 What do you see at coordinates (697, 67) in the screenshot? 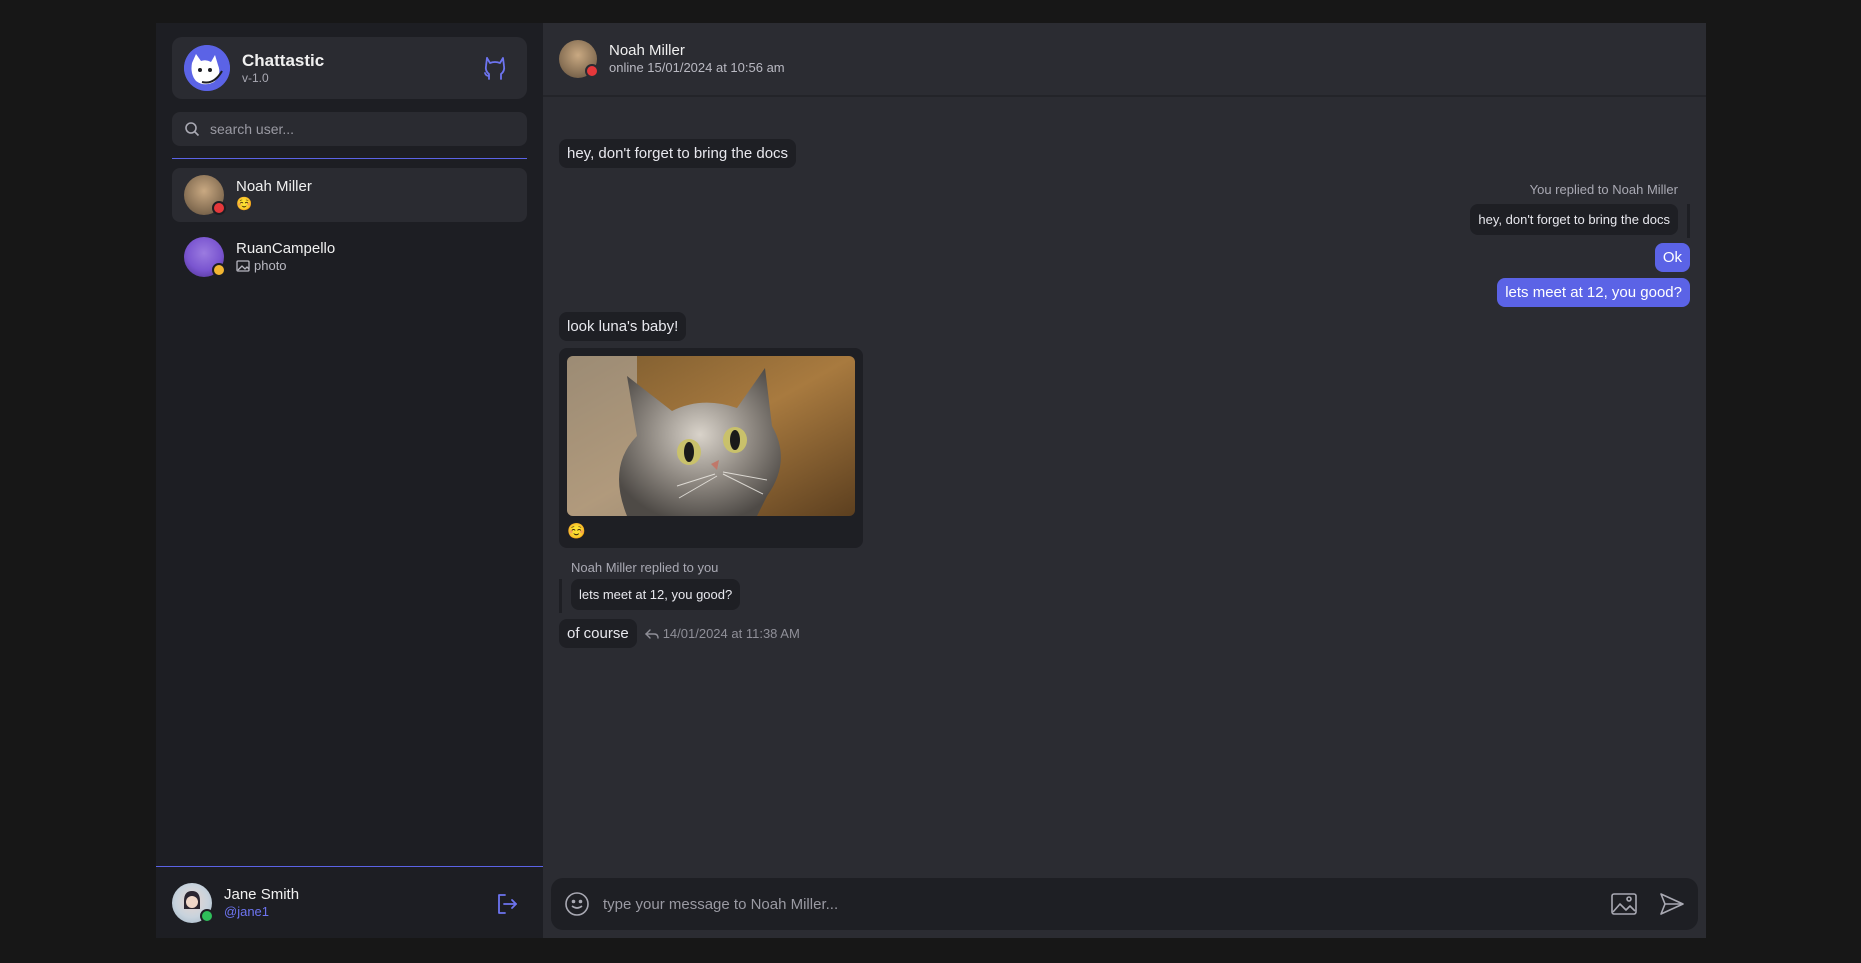
I see `chat-contact-status: online 15/01/2024 at 10:56 am` at bounding box center [697, 67].